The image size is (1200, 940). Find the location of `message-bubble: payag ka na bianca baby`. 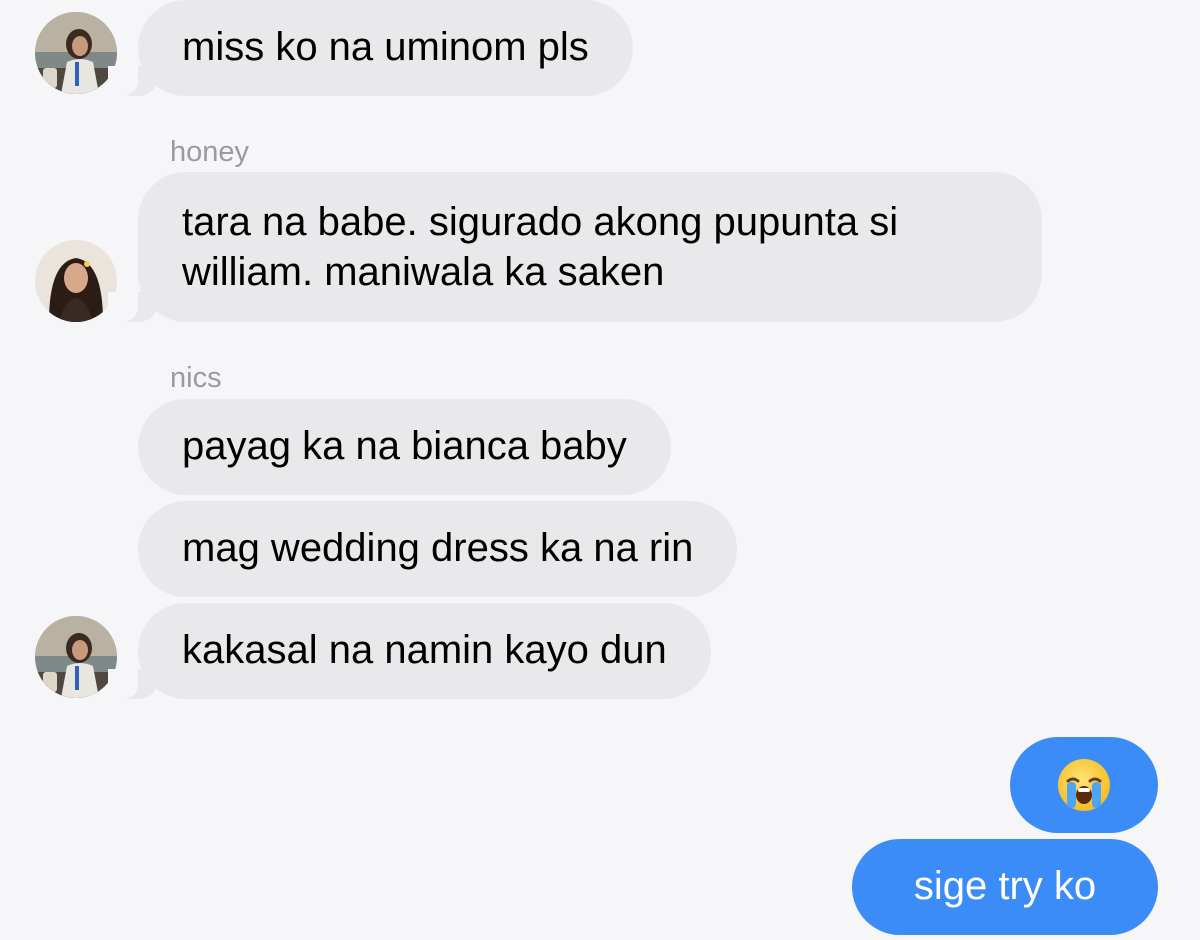

message-bubble: payag ka na bianca baby is located at coordinates (404, 447).